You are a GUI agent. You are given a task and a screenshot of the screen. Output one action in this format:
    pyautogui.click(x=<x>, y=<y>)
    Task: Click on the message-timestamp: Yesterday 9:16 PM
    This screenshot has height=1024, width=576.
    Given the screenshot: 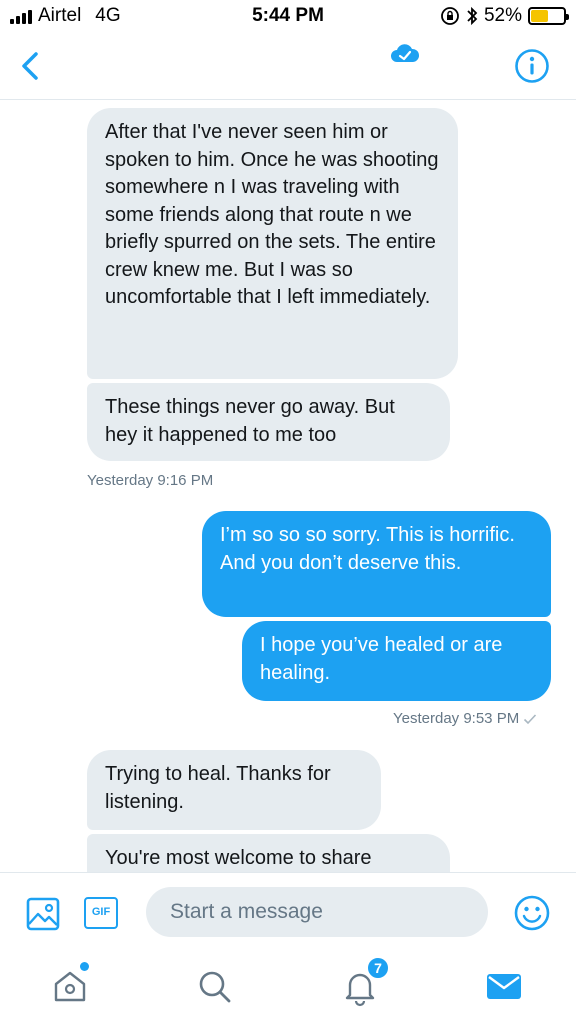 What is the action you would take?
    pyautogui.click(x=150, y=480)
    